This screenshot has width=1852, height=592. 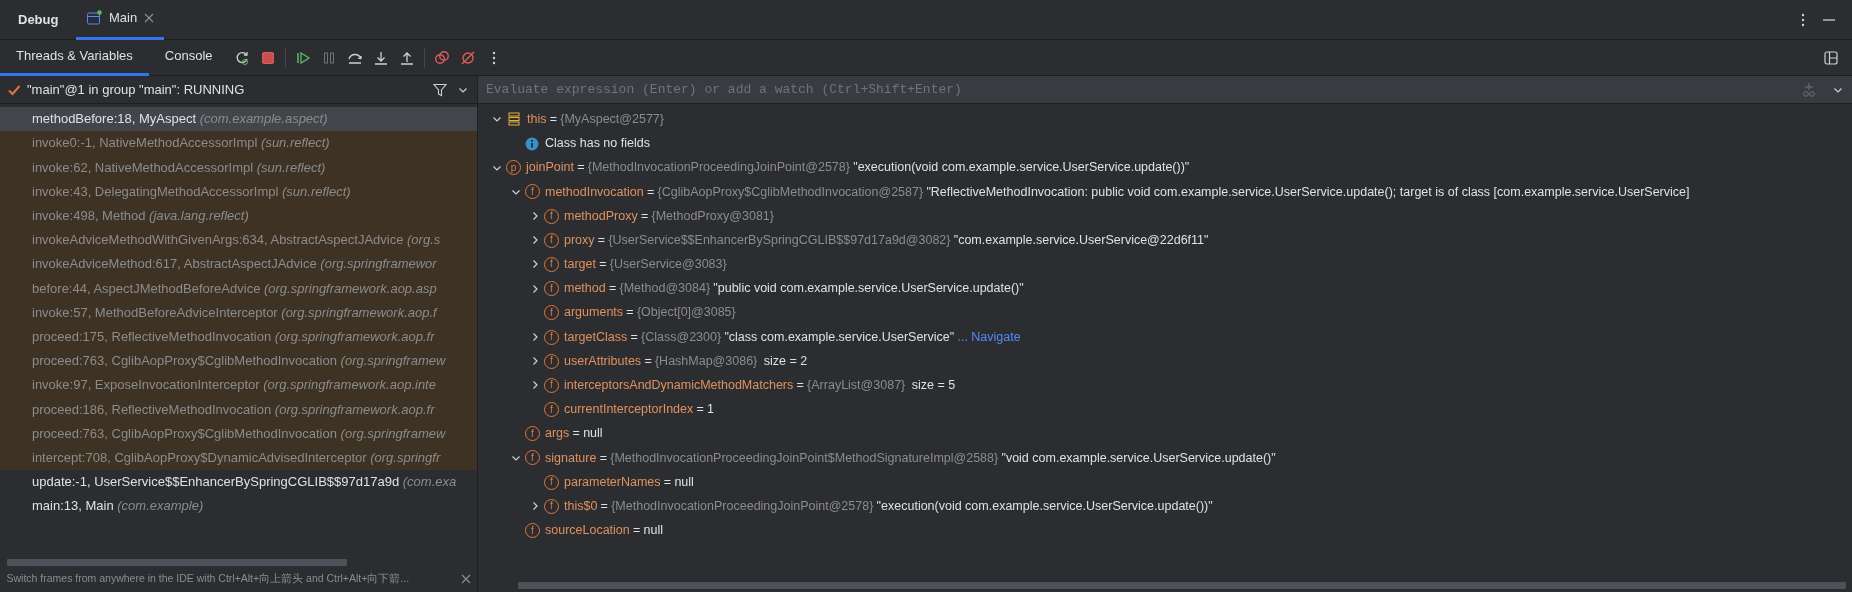 What do you see at coordinates (989, 337) in the screenshot?
I see `navigate-link: ... Navigate` at bounding box center [989, 337].